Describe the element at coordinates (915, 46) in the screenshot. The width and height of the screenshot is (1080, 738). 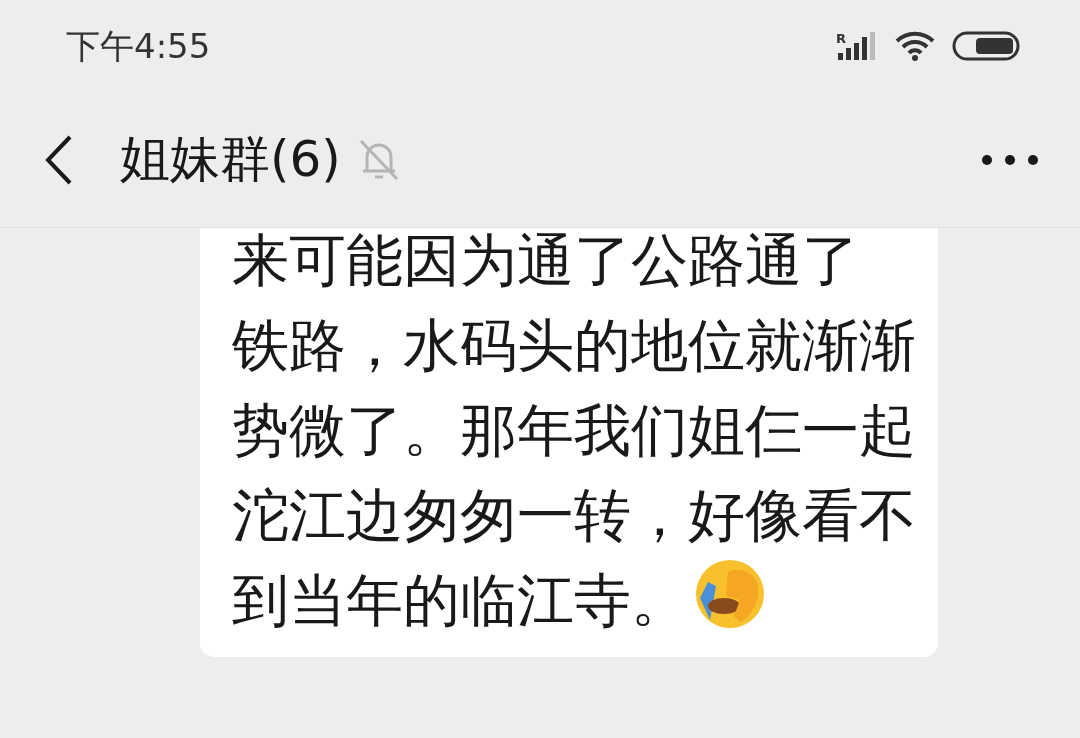
I see `wifi-icon` at that location.